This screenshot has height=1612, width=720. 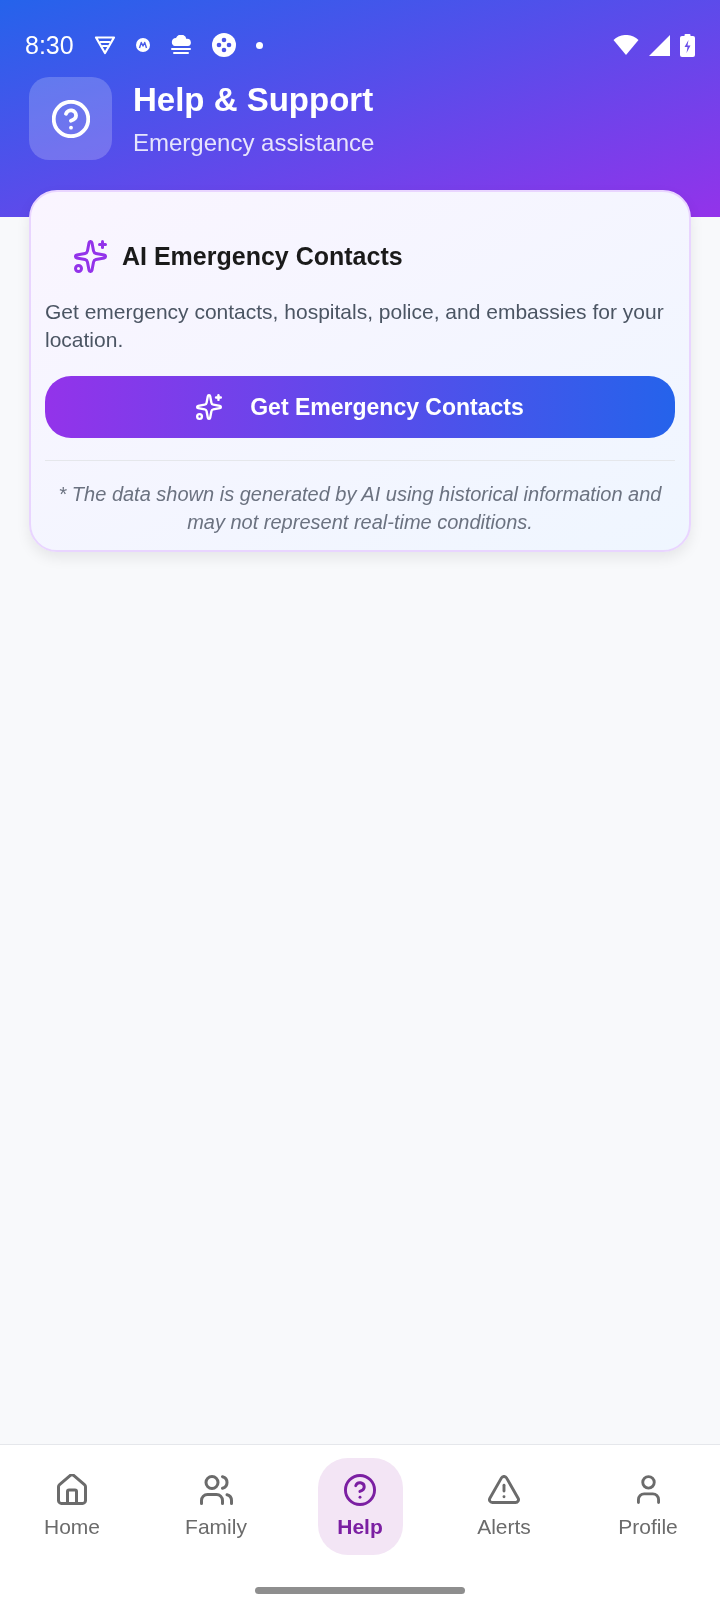 I want to click on nav-item: Family, so click(x=216, y=1506).